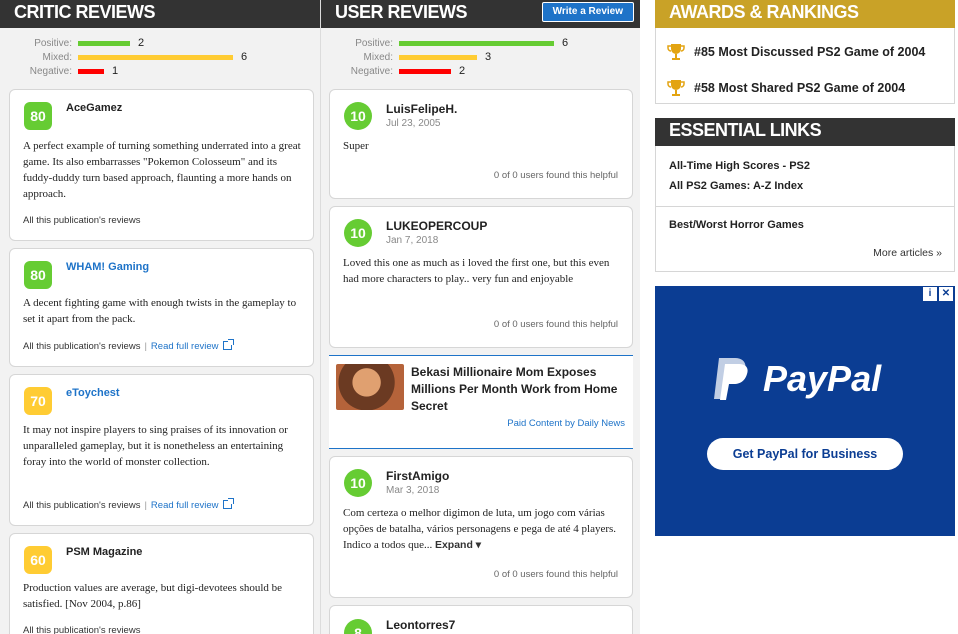  I want to click on critic-reviews-heading: CRITIC REVIEWS, so click(160, 14).